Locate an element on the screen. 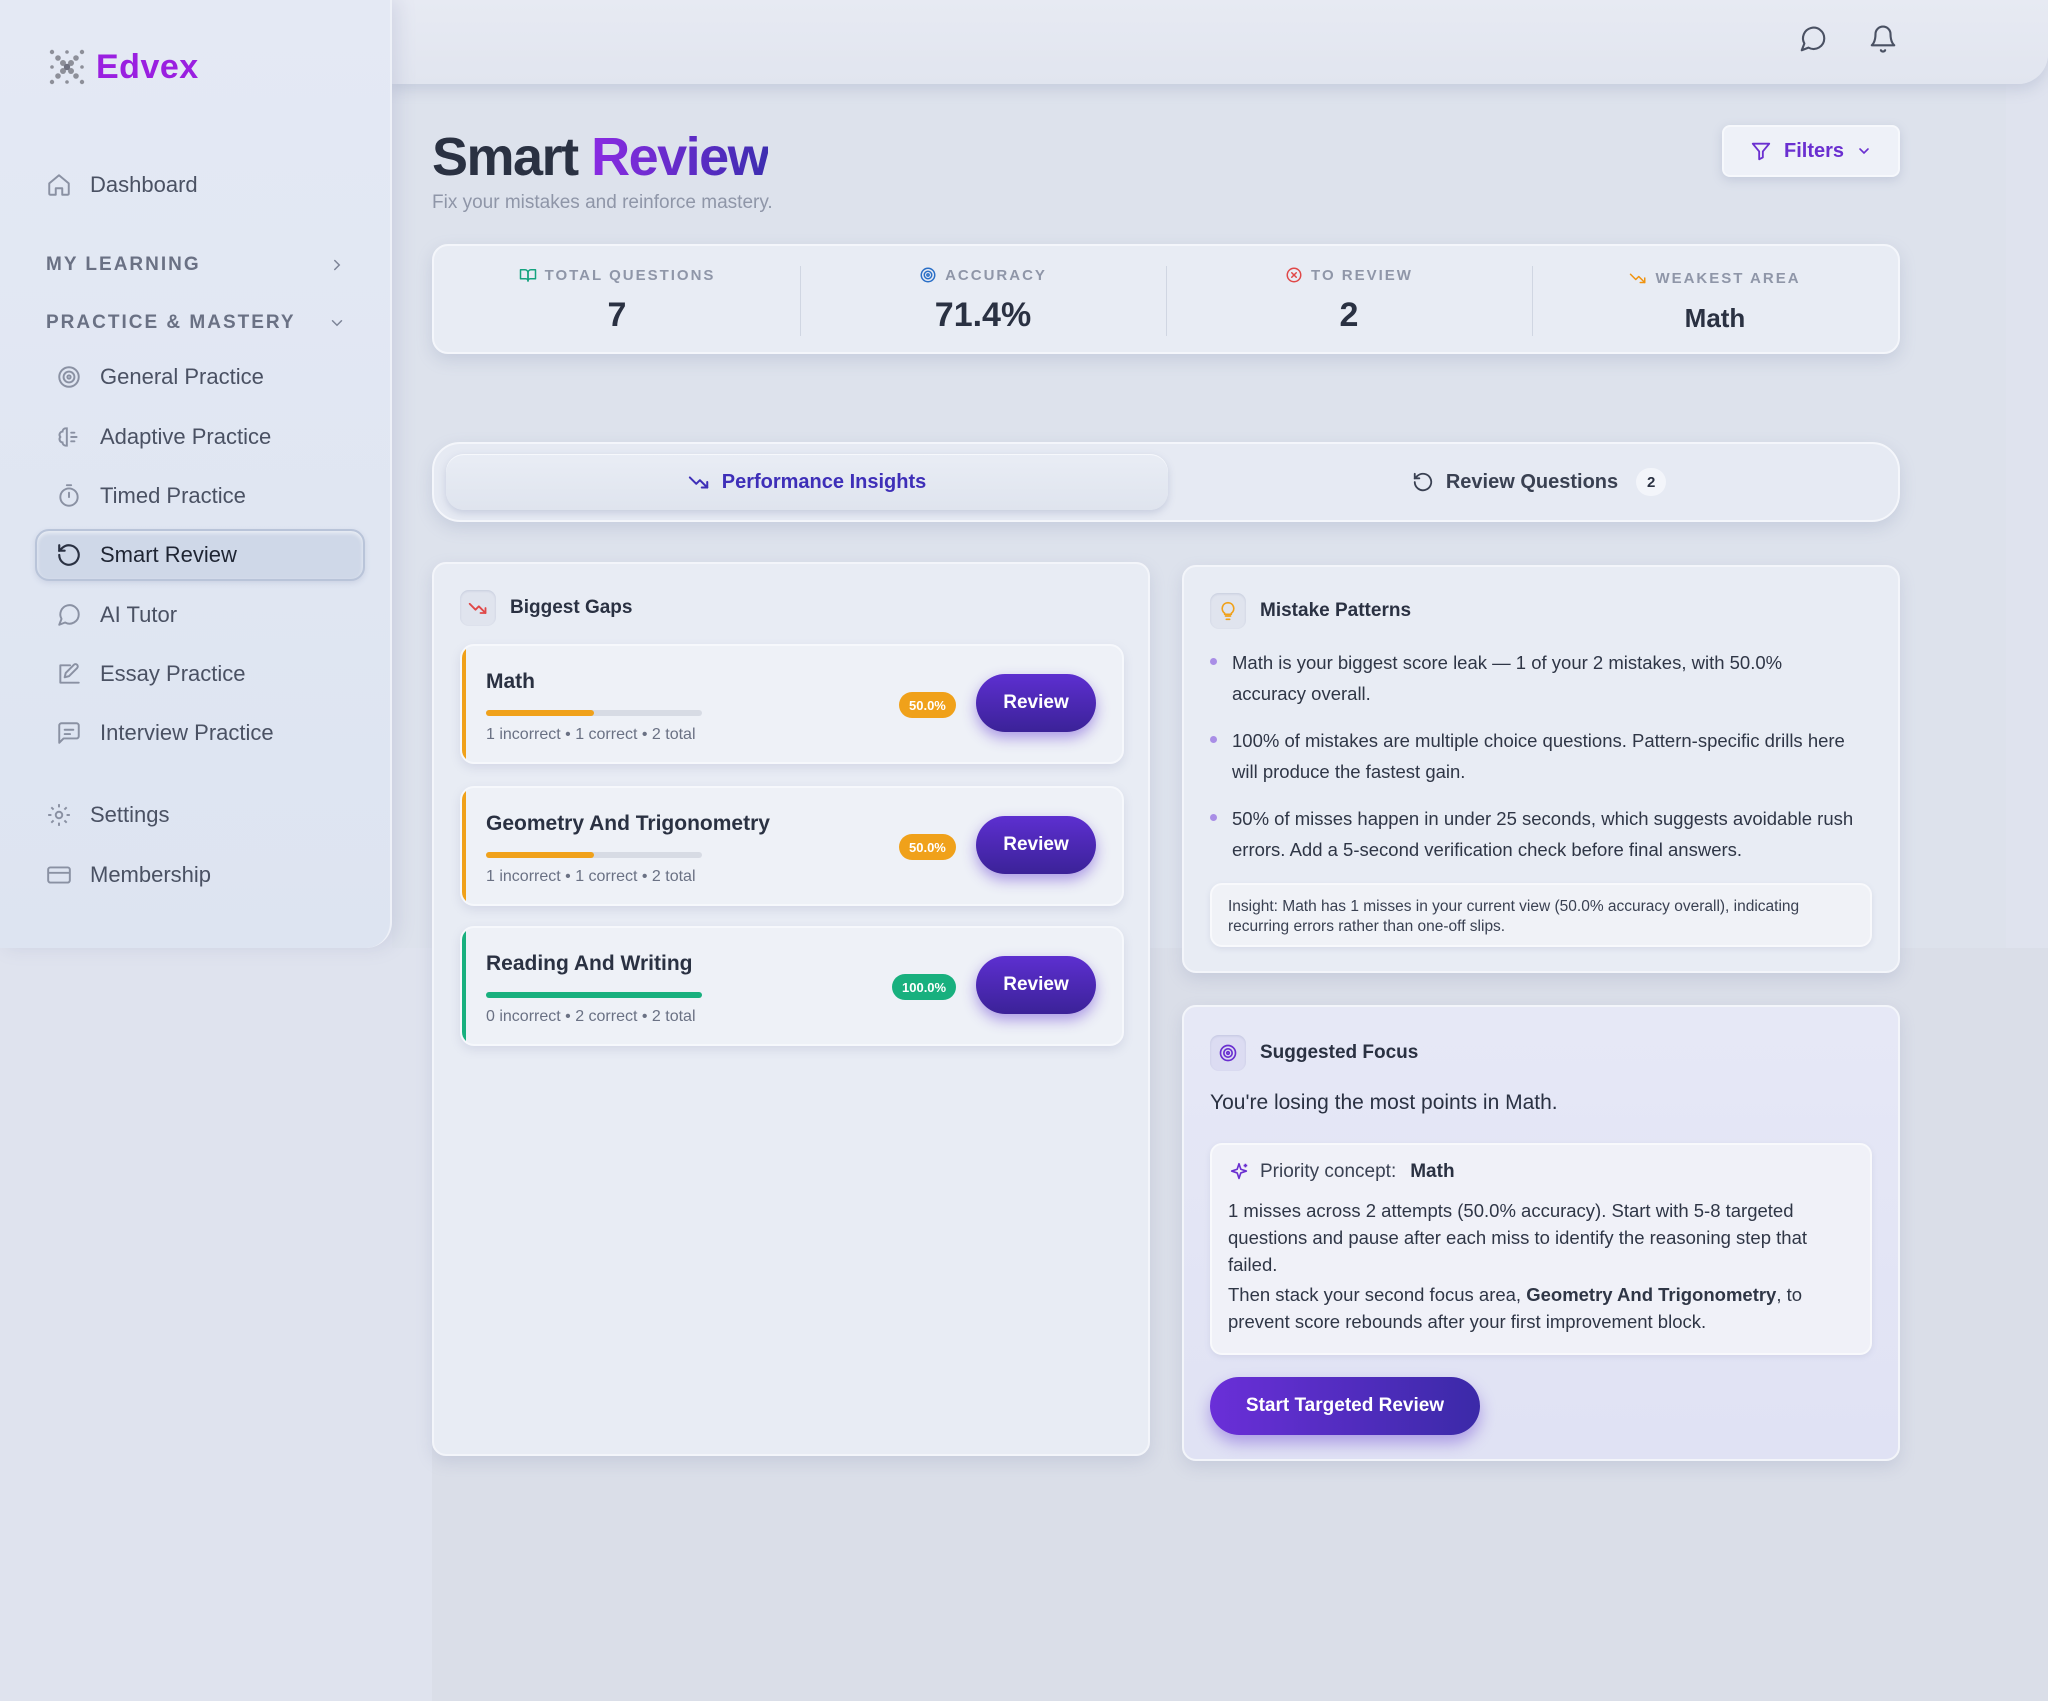  logo-icon is located at coordinates (67, 67).